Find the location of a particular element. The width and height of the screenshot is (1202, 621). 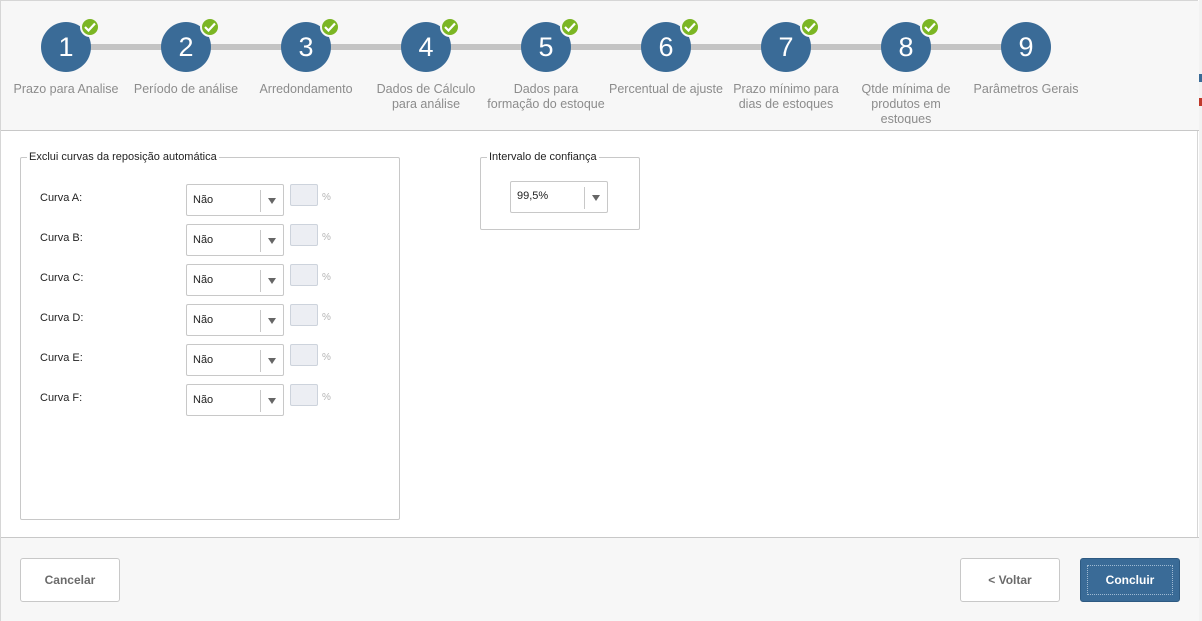

wizard-step-6: 6 Percentual de ajuste is located at coordinates (666, 71).